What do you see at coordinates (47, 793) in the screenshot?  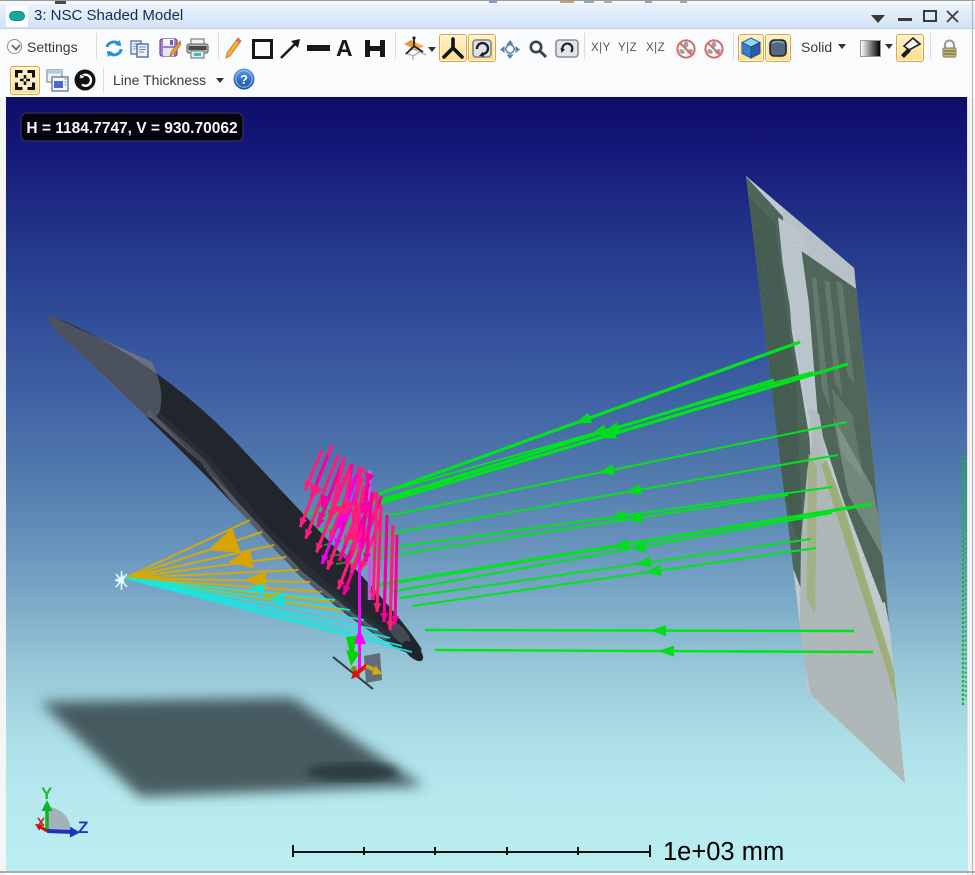 I see `svg-text: Y` at bounding box center [47, 793].